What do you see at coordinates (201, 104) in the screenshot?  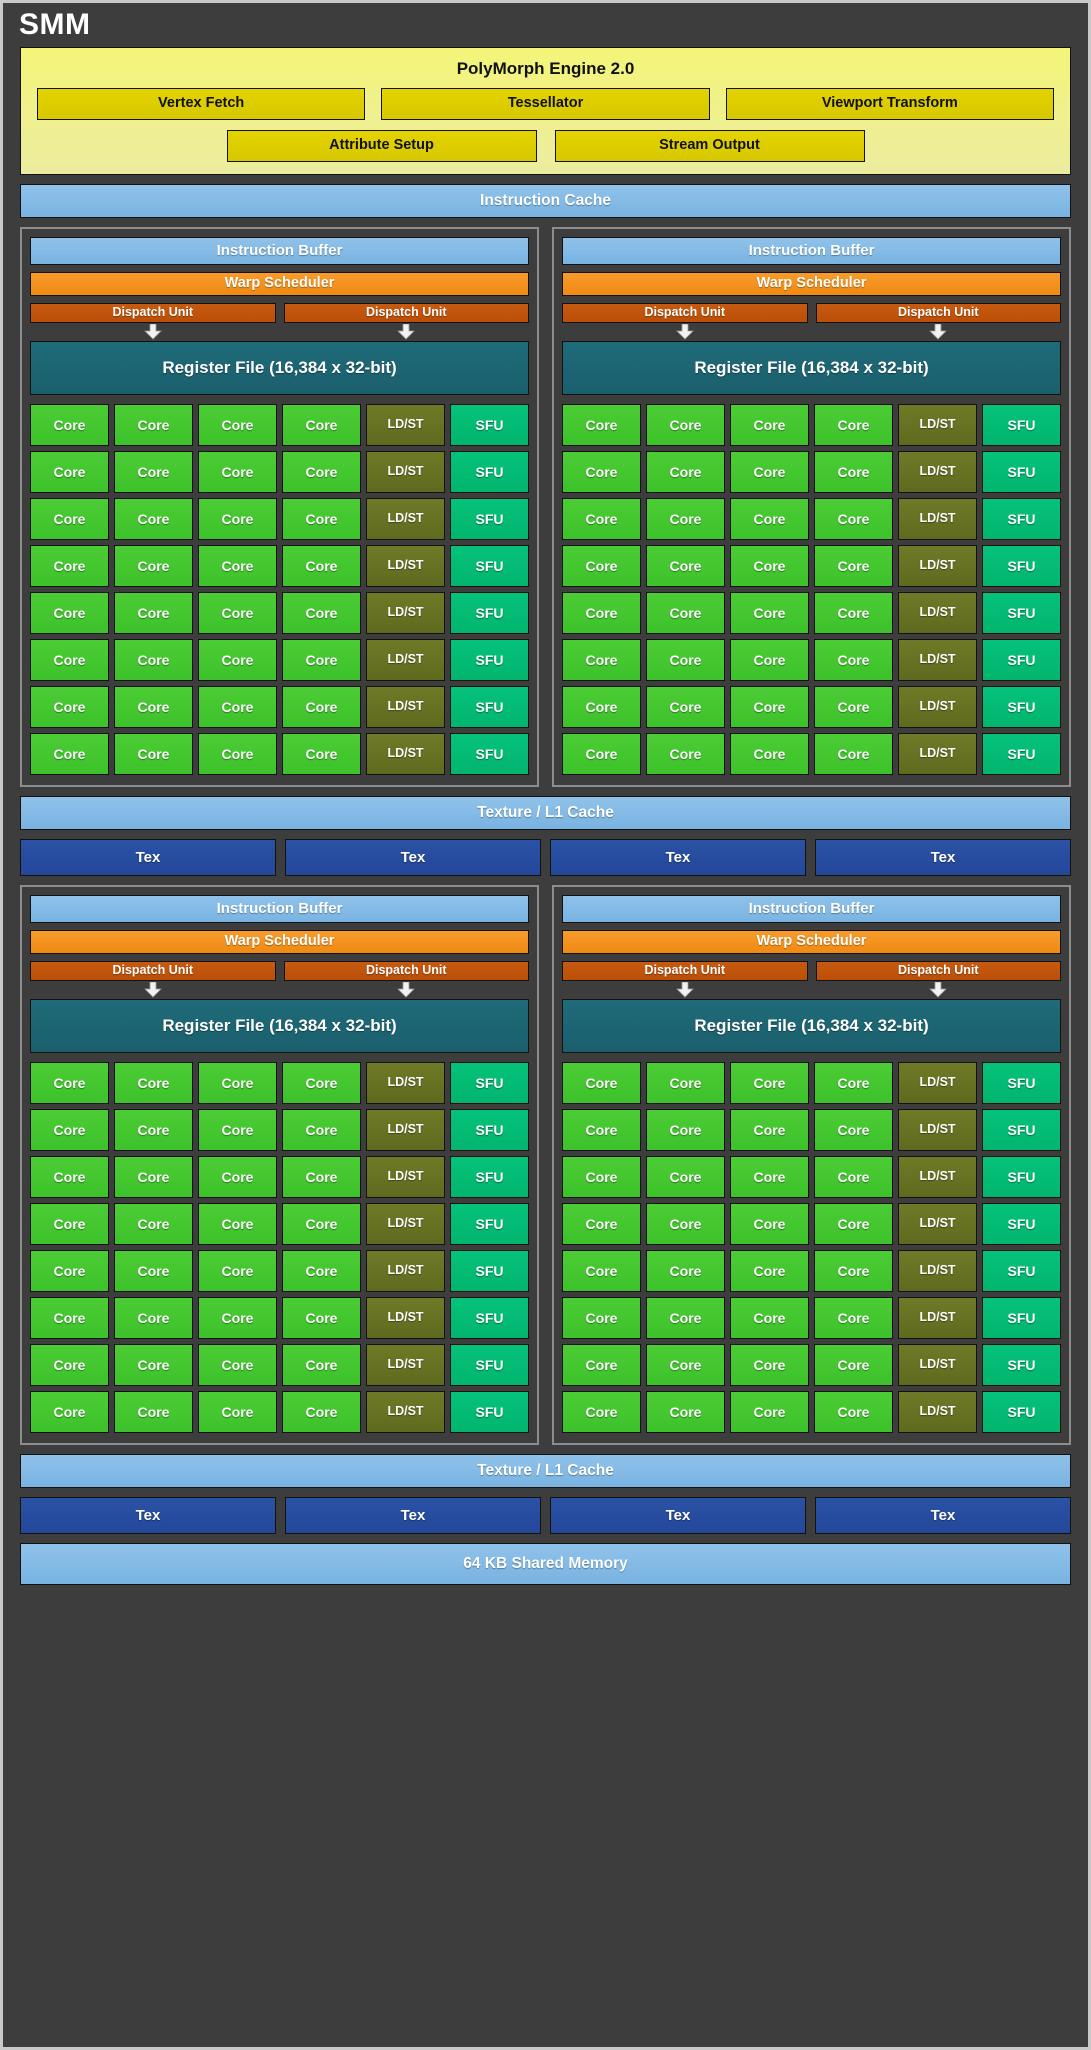 I see `vertex-fetch-block: Vertex Fetch` at bounding box center [201, 104].